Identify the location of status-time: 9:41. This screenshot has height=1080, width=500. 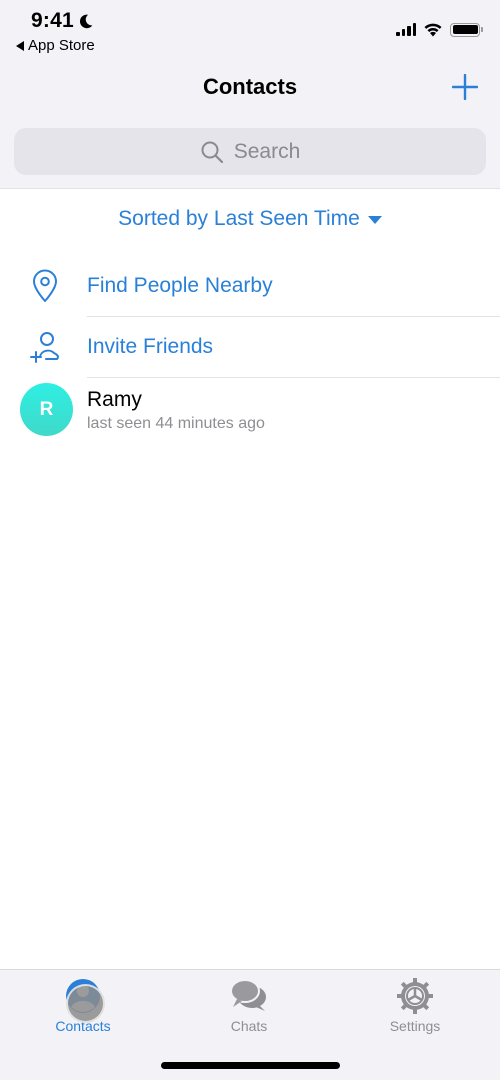
(62, 21).